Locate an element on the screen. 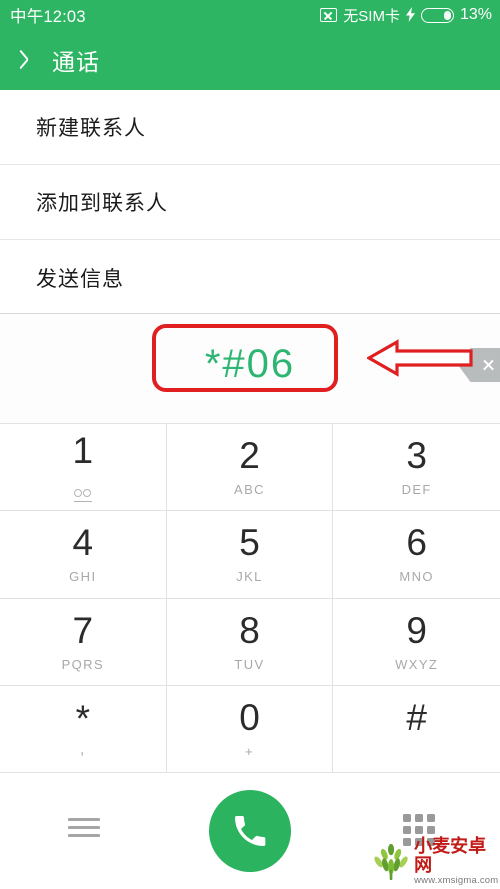 The width and height of the screenshot is (500, 889). key-digit: 9 is located at coordinates (416, 630).